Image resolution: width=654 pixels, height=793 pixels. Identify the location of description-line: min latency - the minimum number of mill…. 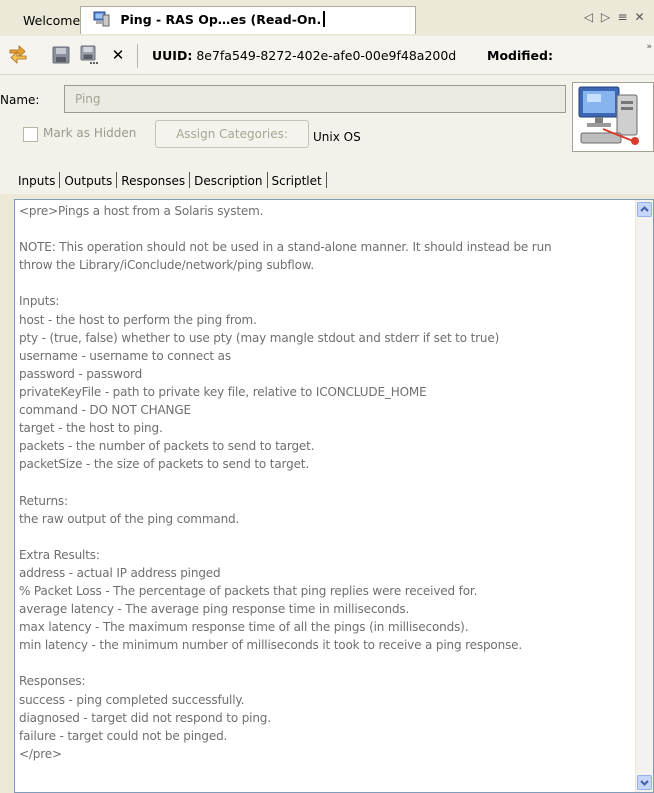
(271, 645).